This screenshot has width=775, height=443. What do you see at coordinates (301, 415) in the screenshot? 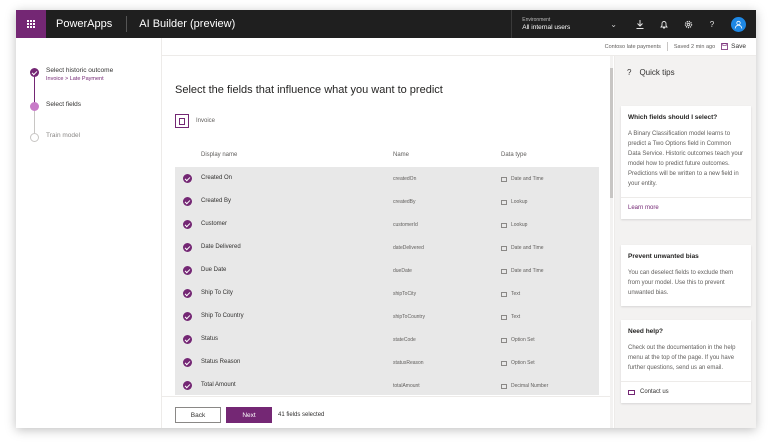
I see `selected-count: 41 fields selected` at bounding box center [301, 415].